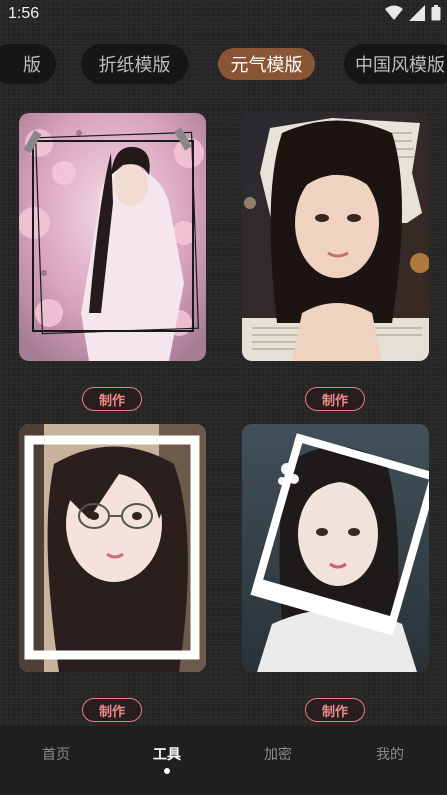 The image size is (447, 795). I want to click on status-icons, so click(413, 15).